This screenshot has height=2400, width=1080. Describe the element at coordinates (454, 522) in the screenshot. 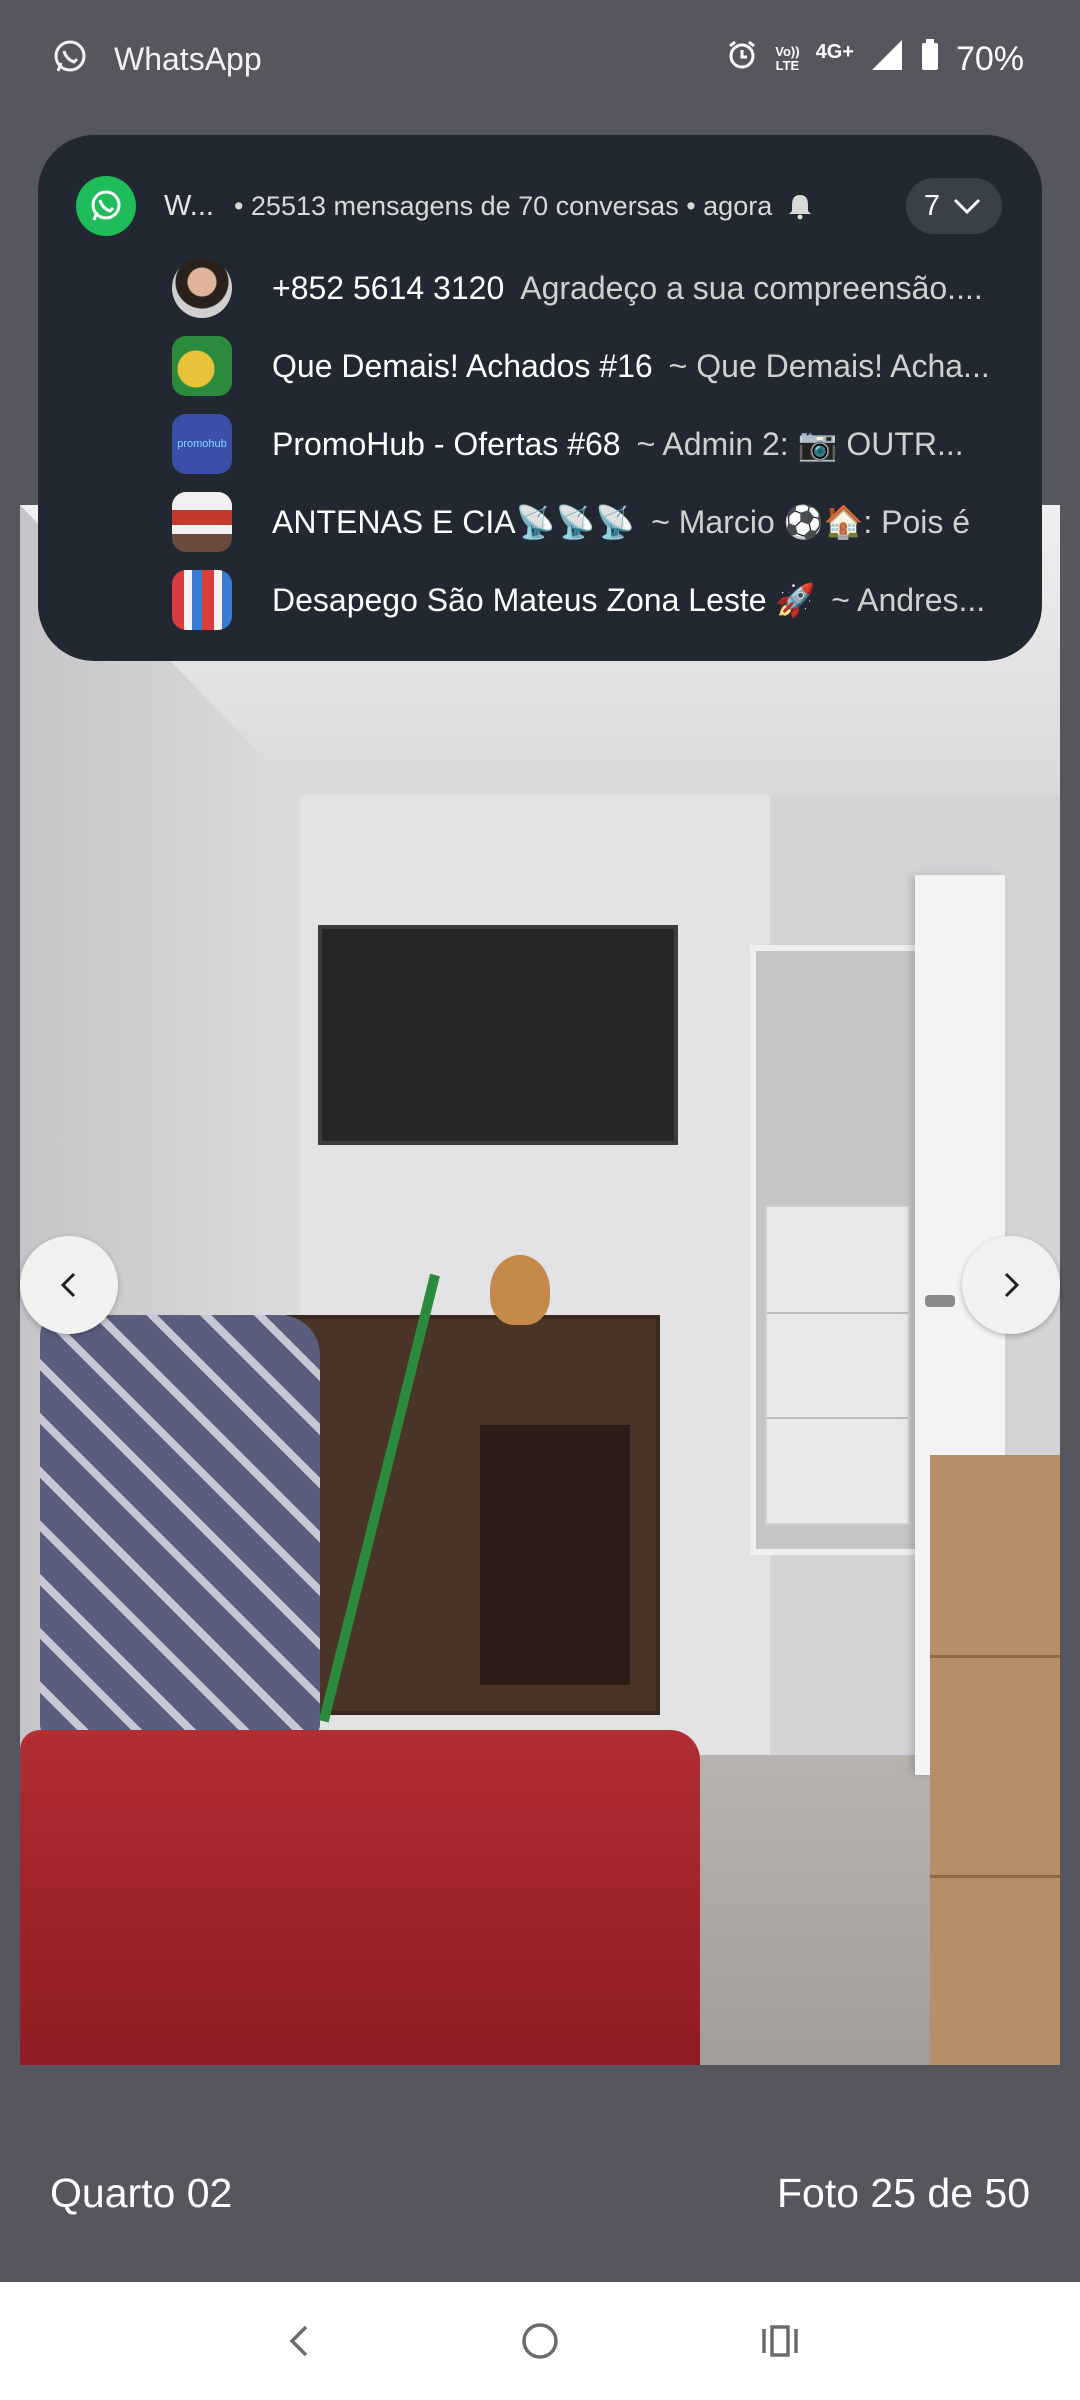

I see `message-sender: ANTENAS E CIA📡📡📡` at that location.